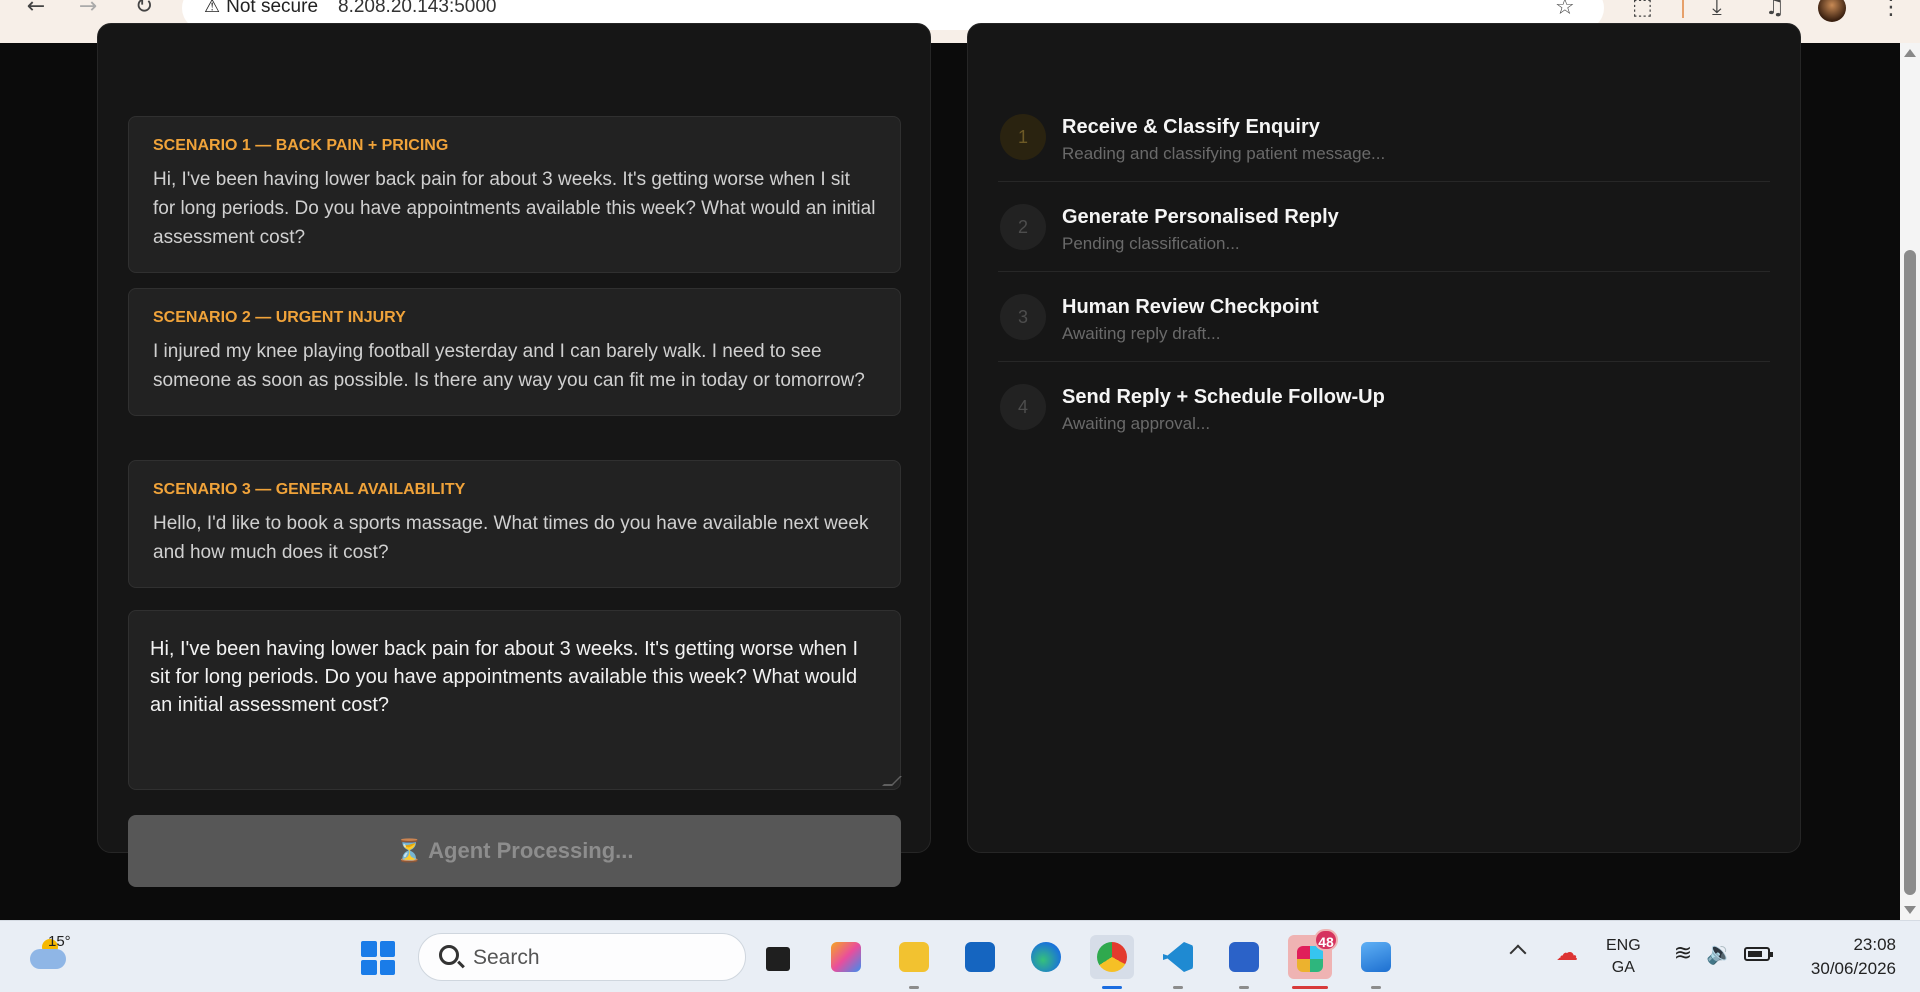 Image resolution: width=1920 pixels, height=992 pixels. I want to click on keyboard-layout: GA, so click(1623, 967).